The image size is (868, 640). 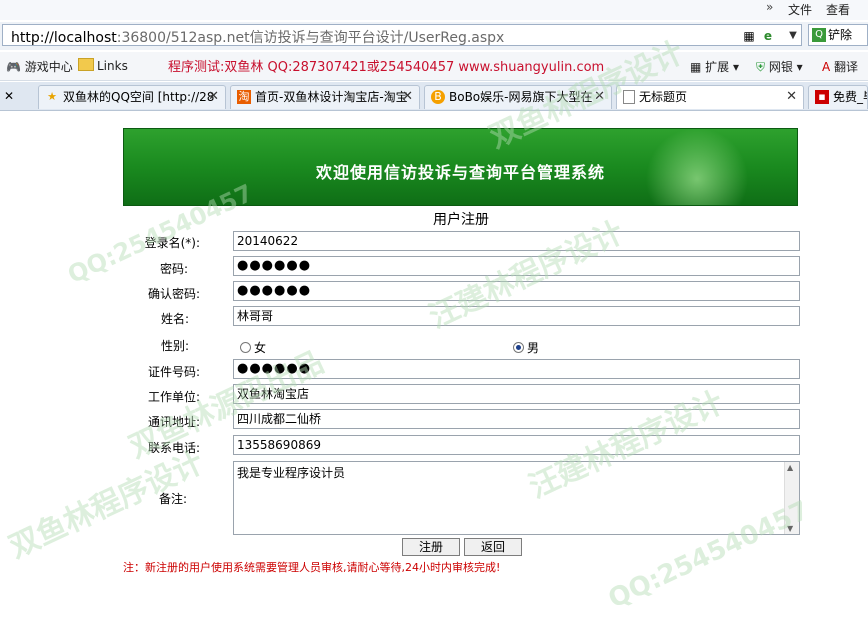 I want to click on puzzle-icon: ▦, so click(x=696, y=67).